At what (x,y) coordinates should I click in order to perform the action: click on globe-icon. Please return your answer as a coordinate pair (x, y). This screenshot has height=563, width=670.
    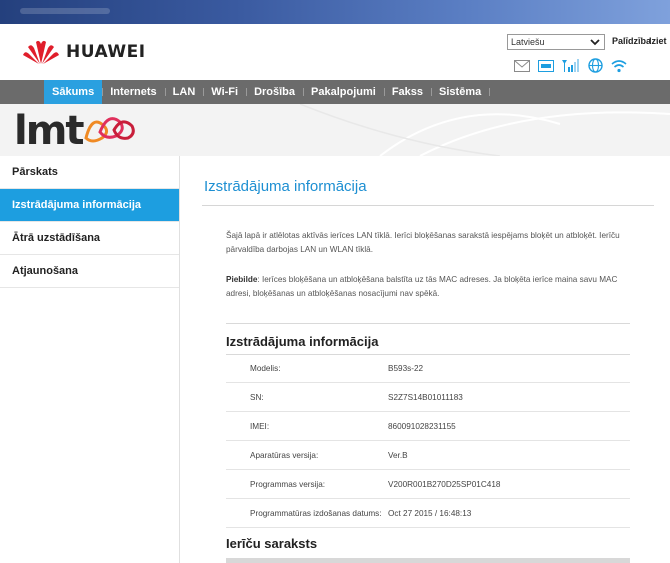
    Looking at the image, I should click on (595, 68).